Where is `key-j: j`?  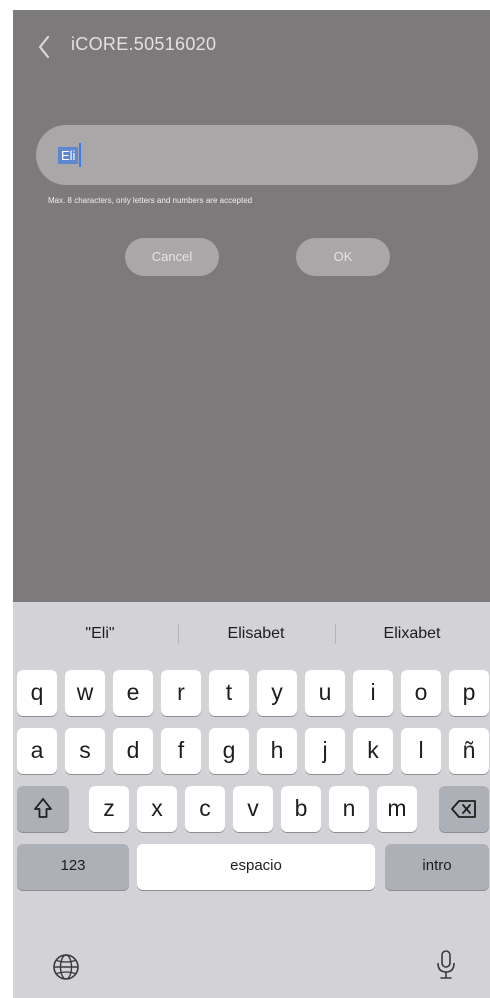 key-j: j is located at coordinates (325, 751).